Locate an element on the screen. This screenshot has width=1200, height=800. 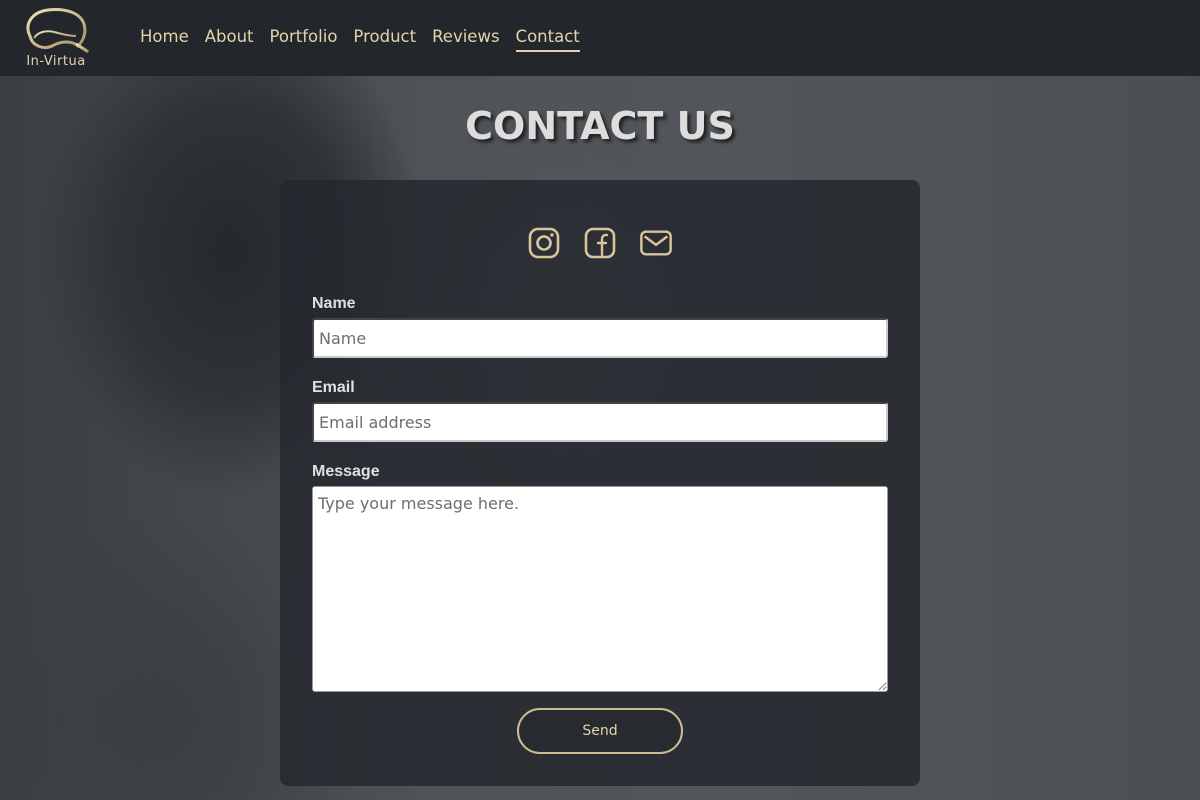
page-title: CONTACT US is located at coordinates (600, 126).